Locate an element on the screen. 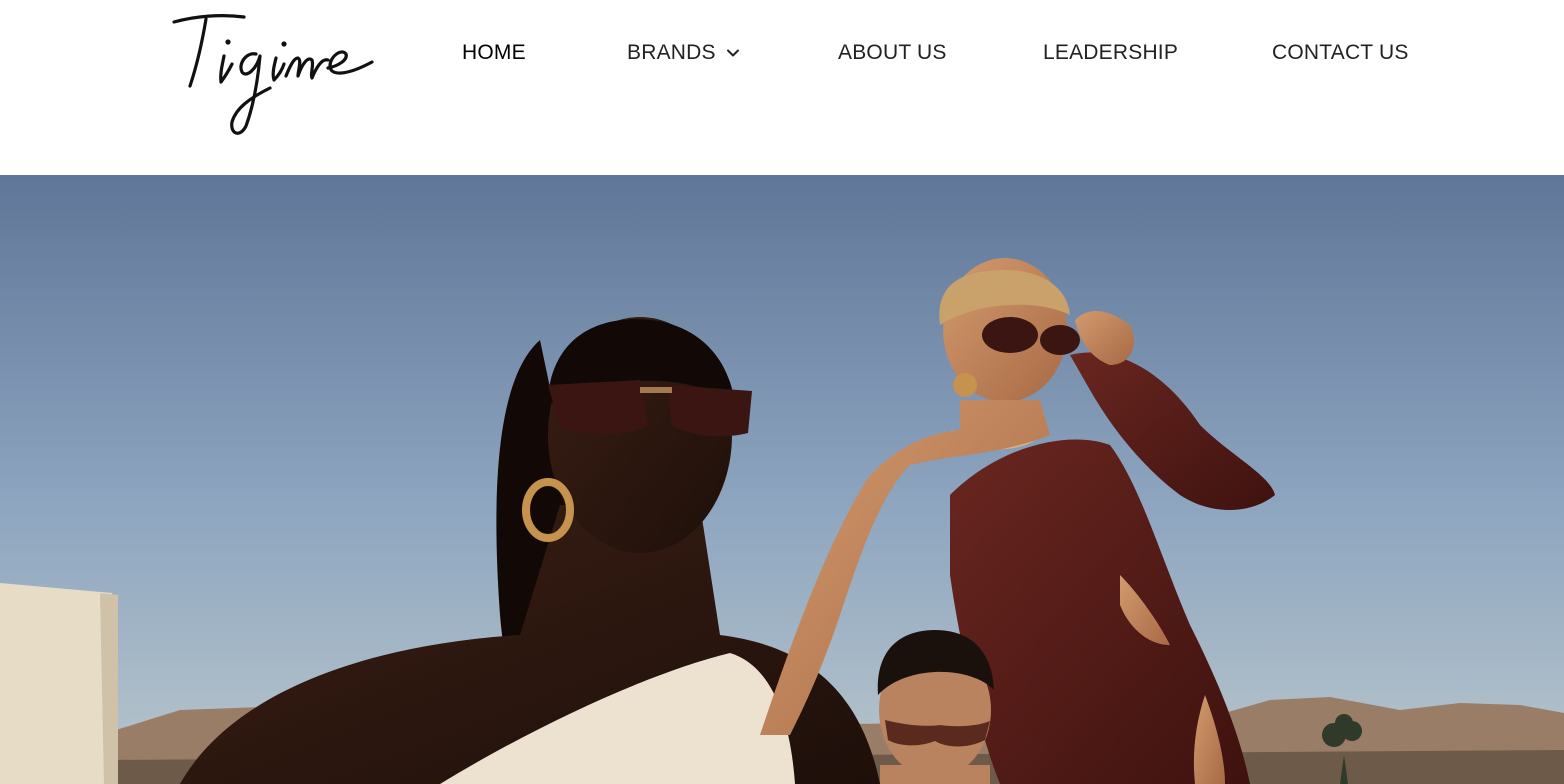  nav-brands: BRANDS is located at coordinates (683, 53).